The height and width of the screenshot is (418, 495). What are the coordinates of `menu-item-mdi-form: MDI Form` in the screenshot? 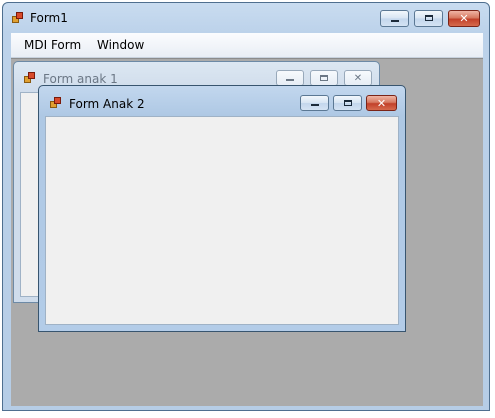 It's located at (52, 45).